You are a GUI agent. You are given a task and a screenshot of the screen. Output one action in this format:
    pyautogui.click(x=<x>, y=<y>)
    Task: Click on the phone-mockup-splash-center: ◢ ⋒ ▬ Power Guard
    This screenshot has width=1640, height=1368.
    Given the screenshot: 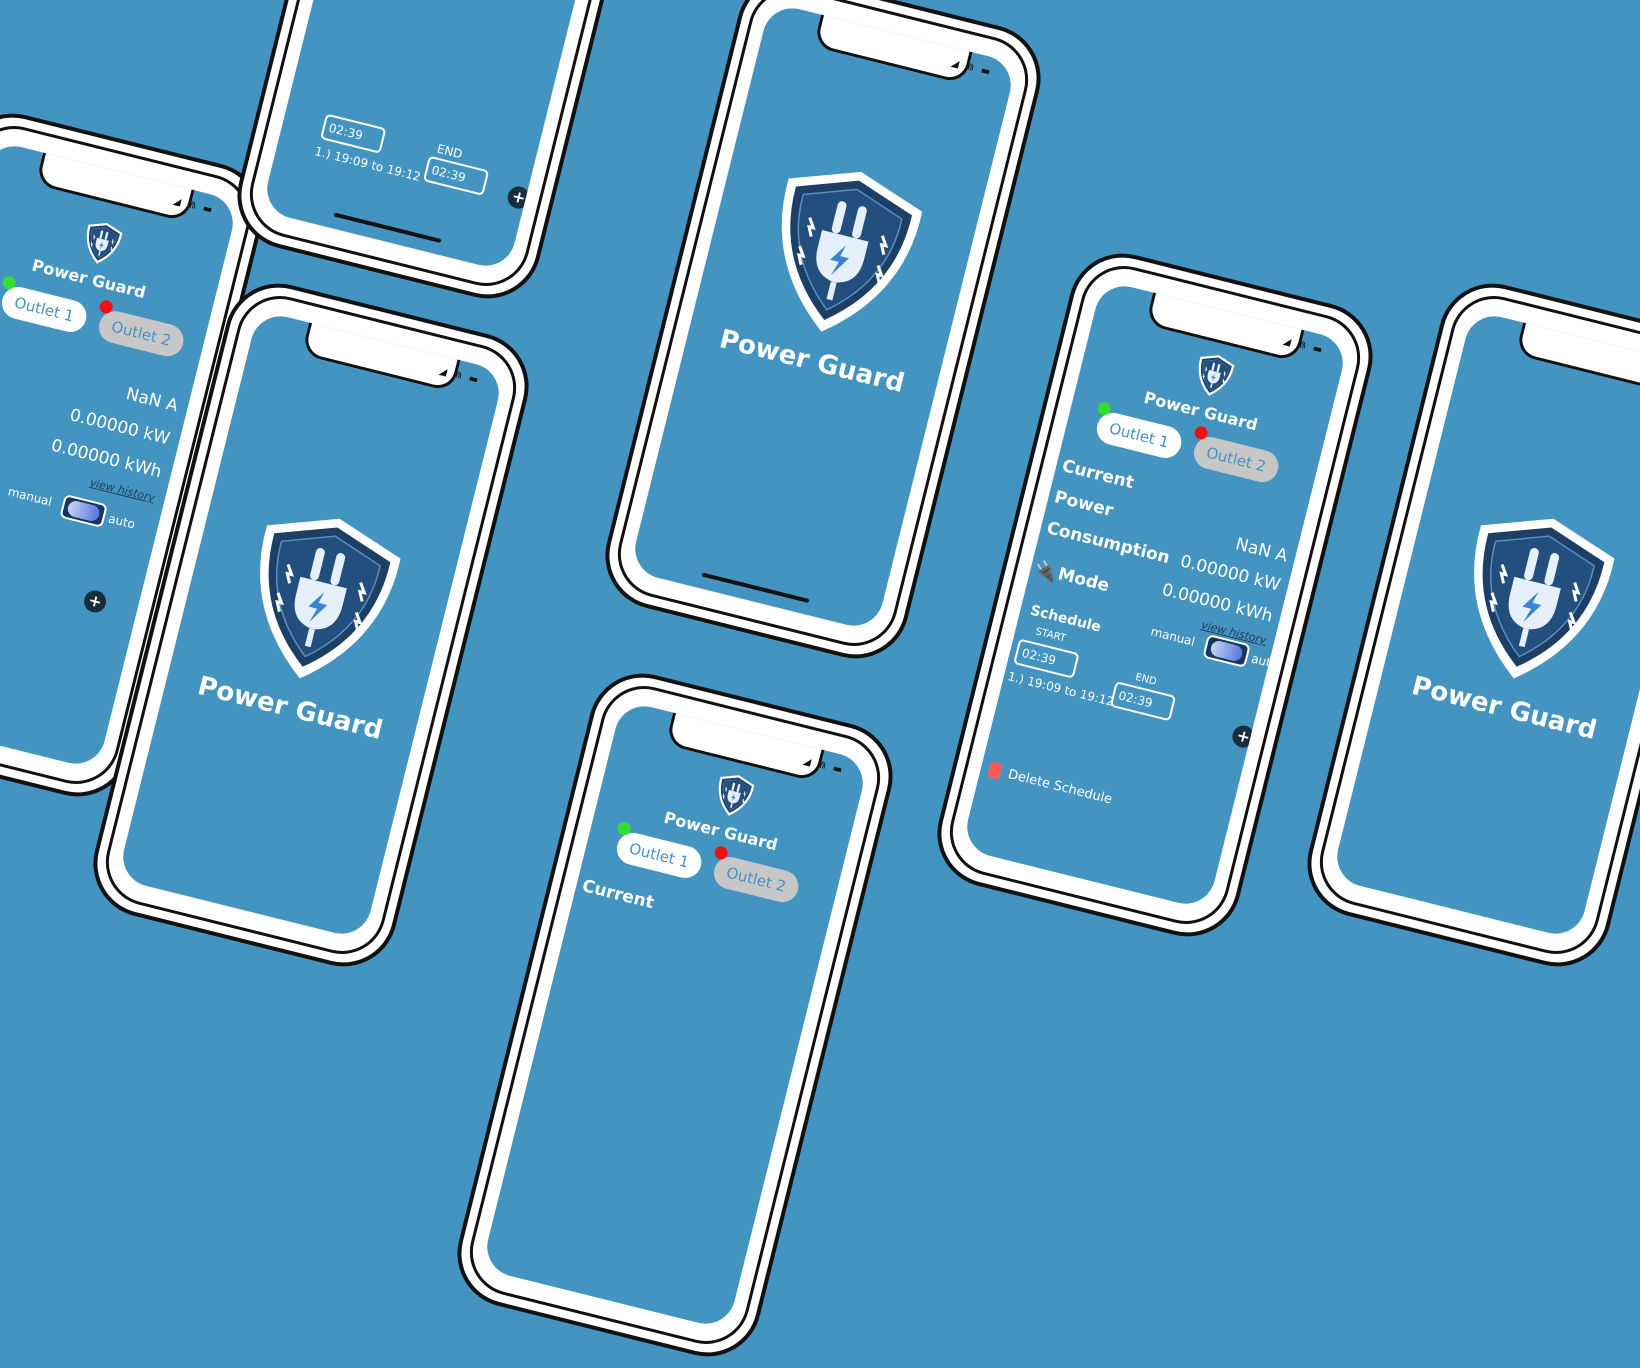 What is the action you would take?
    pyautogui.click(x=823, y=335)
    